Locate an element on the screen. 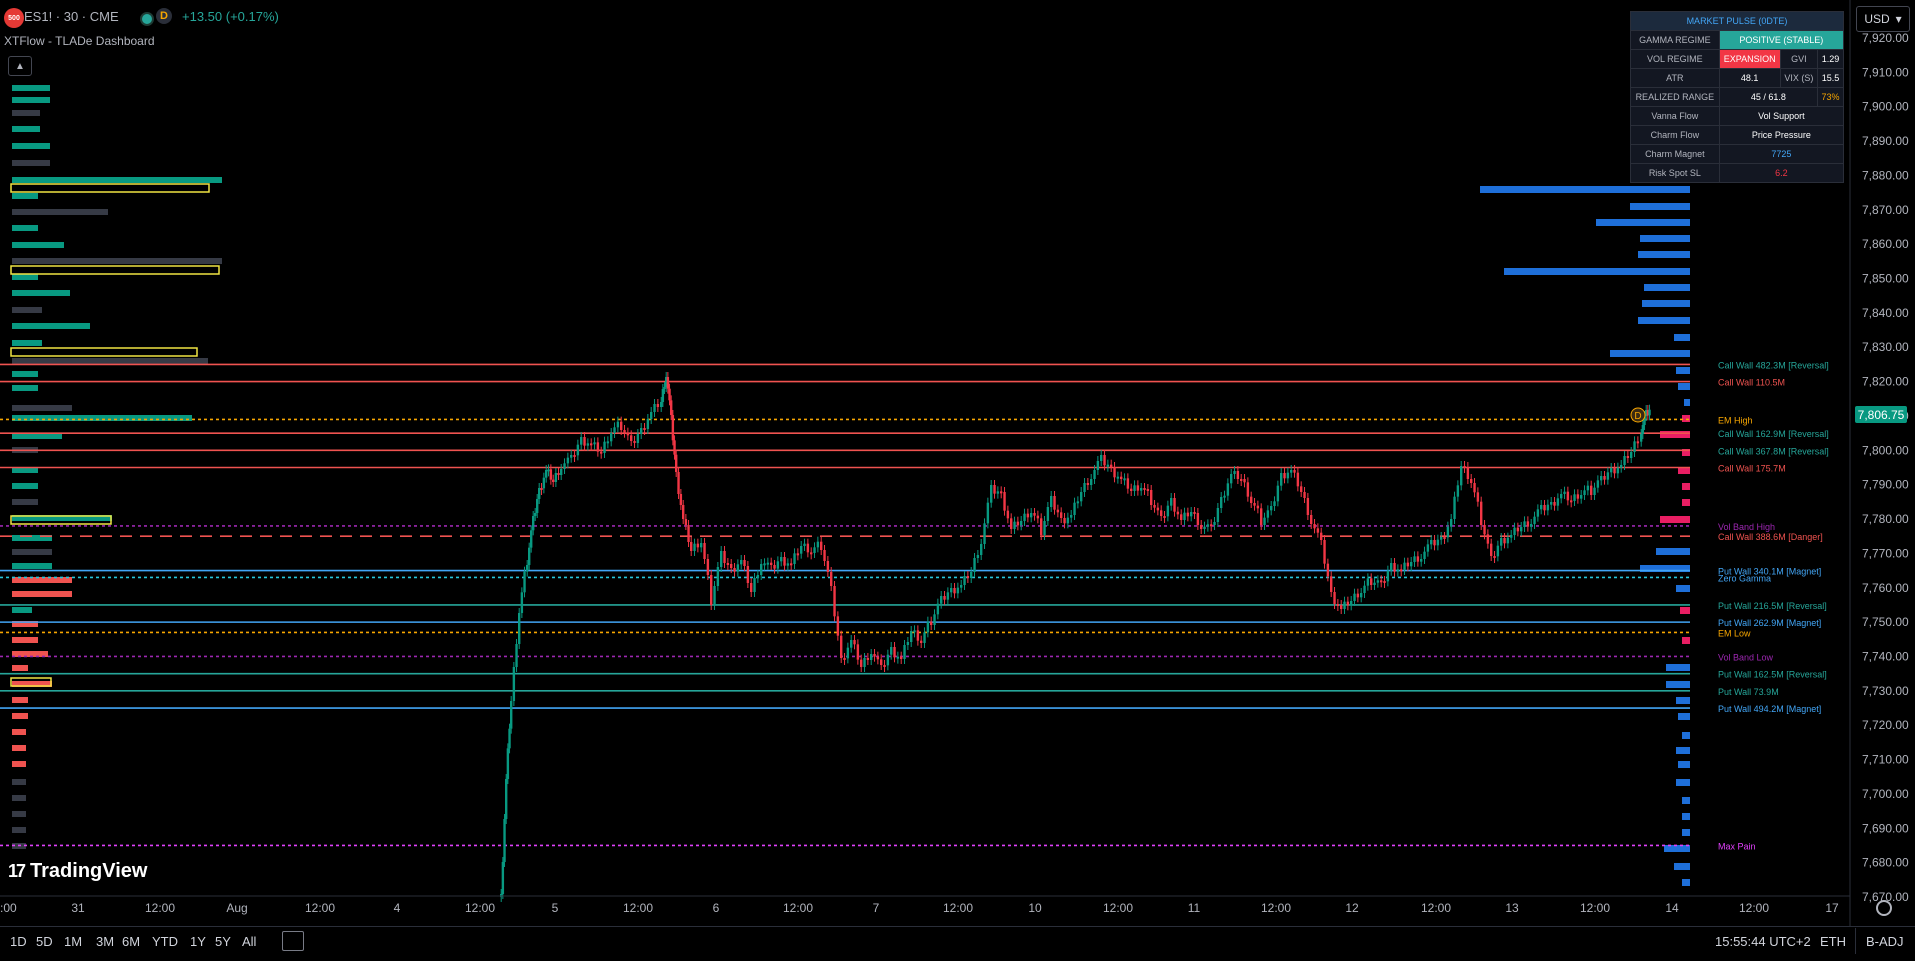  level-label: Put Wall 216.5M [Reversal] is located at coordinates (1772, 606).